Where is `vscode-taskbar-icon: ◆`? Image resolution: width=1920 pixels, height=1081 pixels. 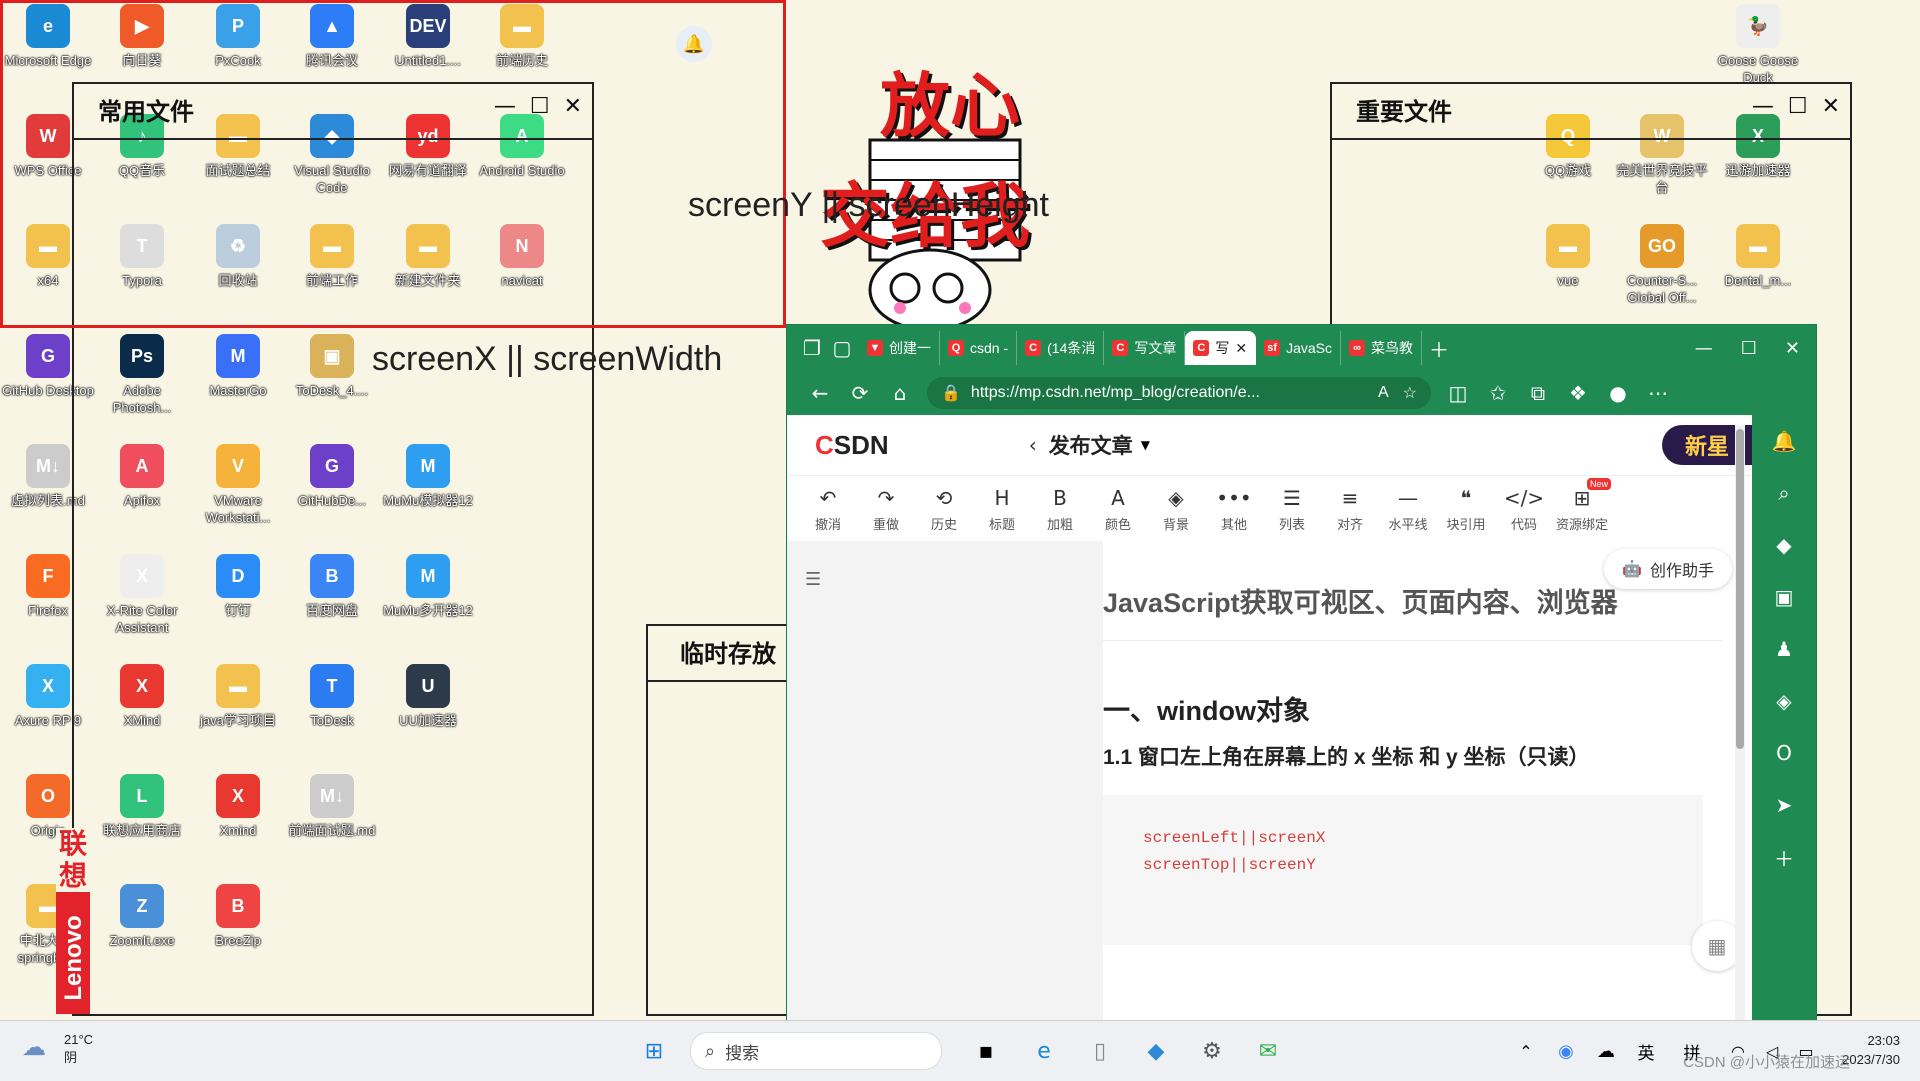 vscode-taskbar-icon: ◆ is located at coordinates (1156, 1051).